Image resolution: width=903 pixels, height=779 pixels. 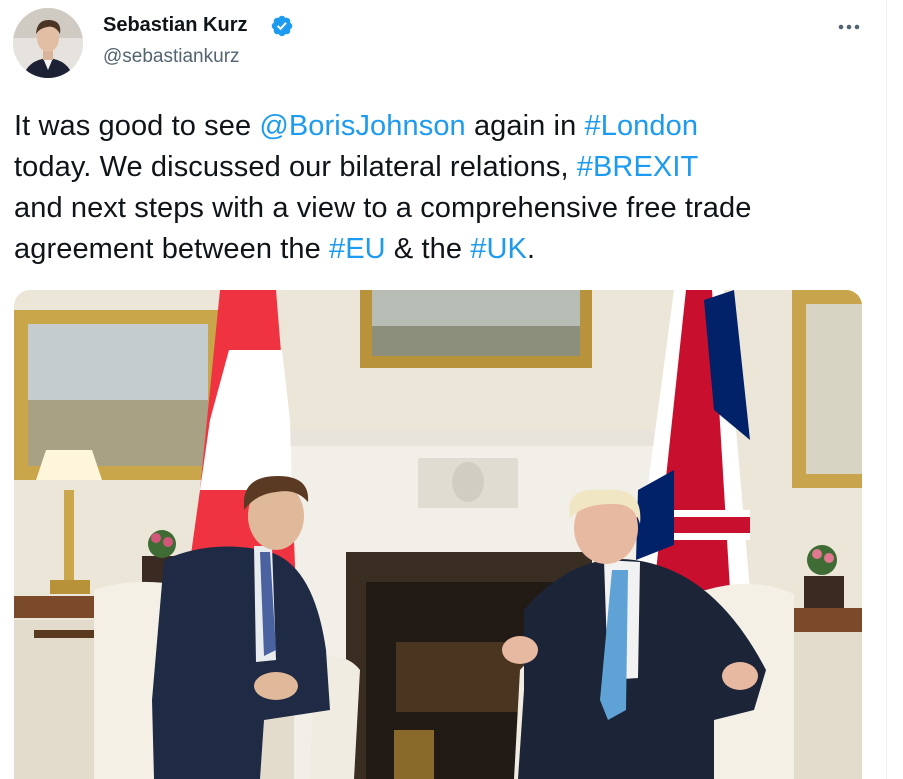 I want to click on text-segment: It was good to see, so click(x=137, y=126).